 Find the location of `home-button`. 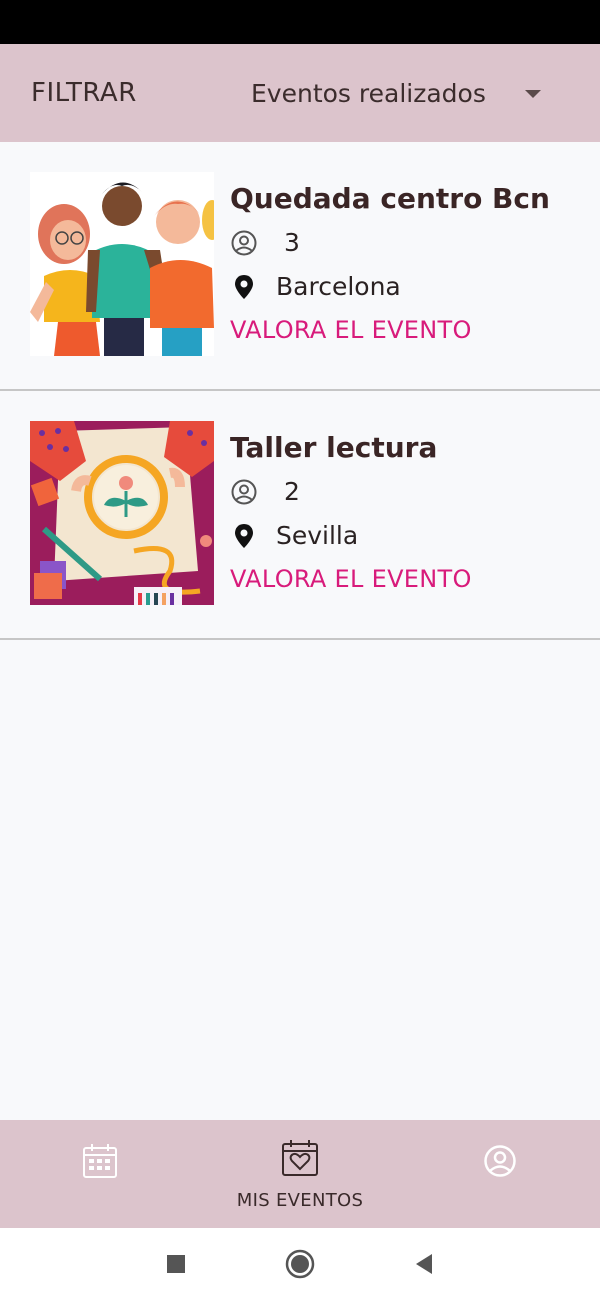

home-button is located at coordinates (300, 1264).